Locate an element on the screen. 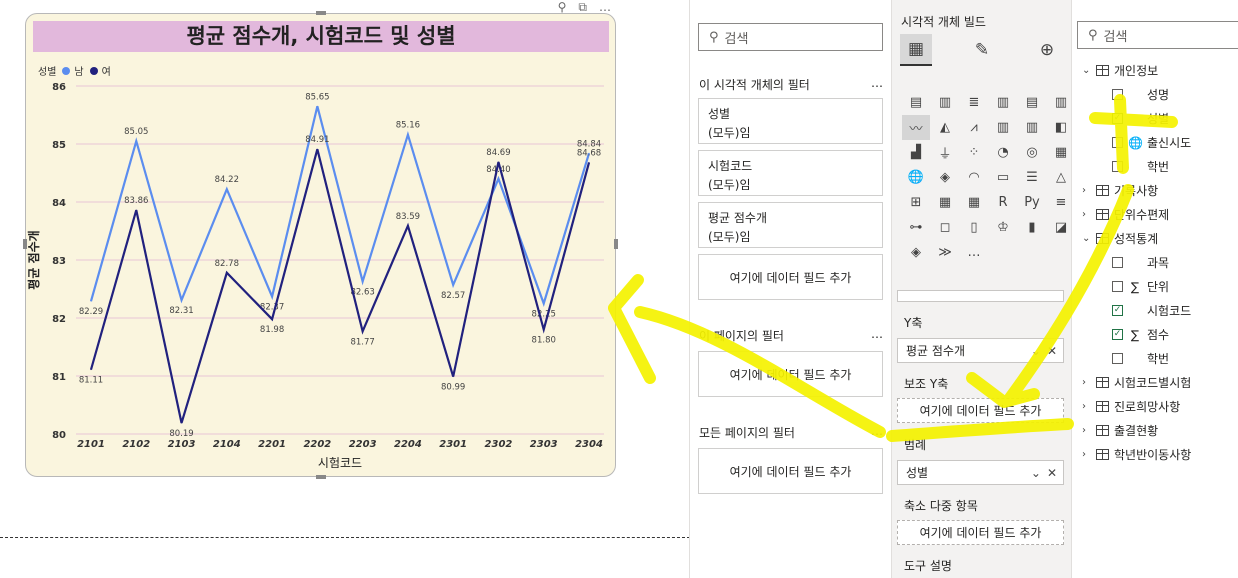 Image resolution: width=1238 pixels, height=578 pixels. line-chart-icon: 〰 is located at coordinates (916, 127).